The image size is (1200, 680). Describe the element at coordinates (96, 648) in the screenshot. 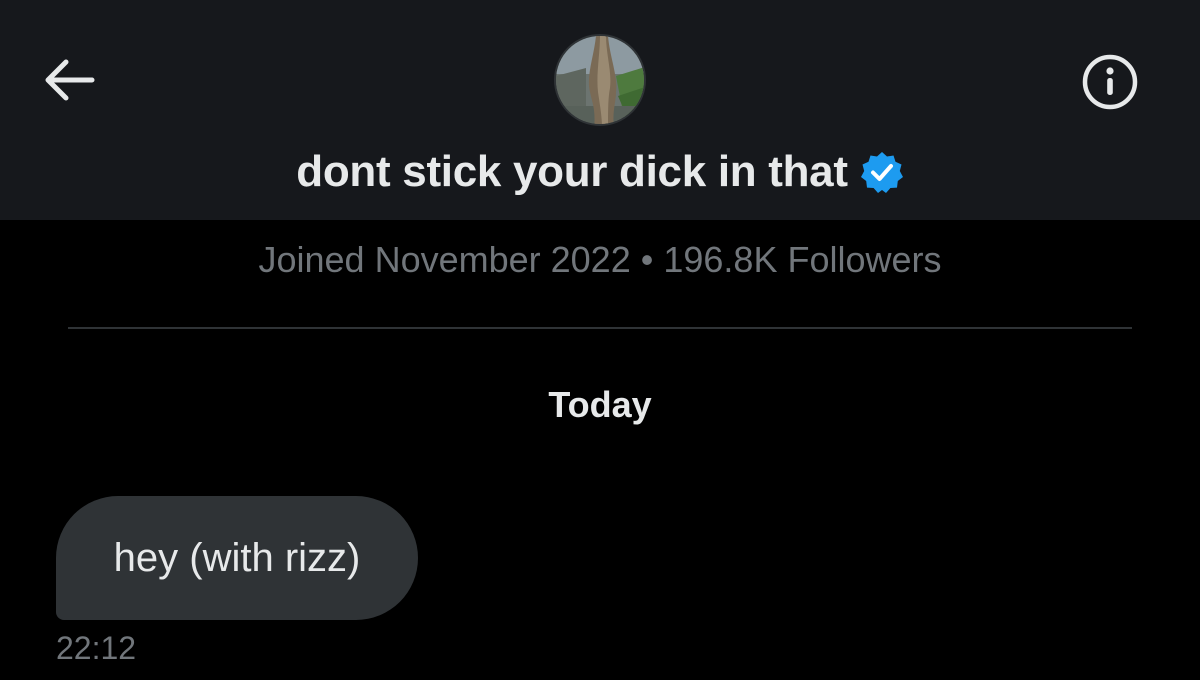

I see `message-timestamp: 22:12` at that location.